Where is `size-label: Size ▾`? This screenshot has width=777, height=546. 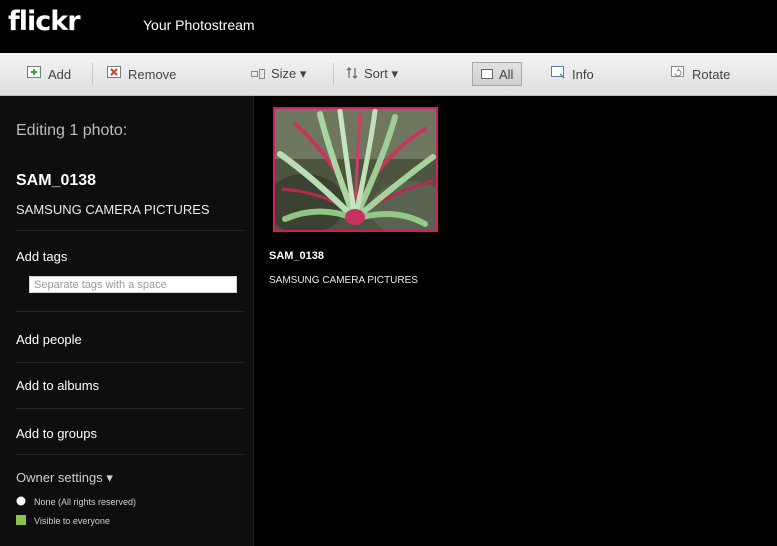
size-label: Size ▾ is located at coordinates (289, 73).